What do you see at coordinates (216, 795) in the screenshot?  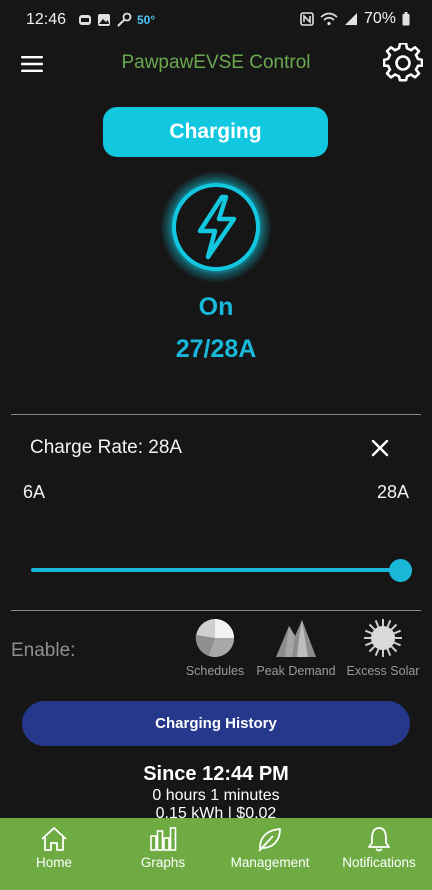 I see `session-duration: 0 hours 1 minutes` at bounding box center [216, 795].